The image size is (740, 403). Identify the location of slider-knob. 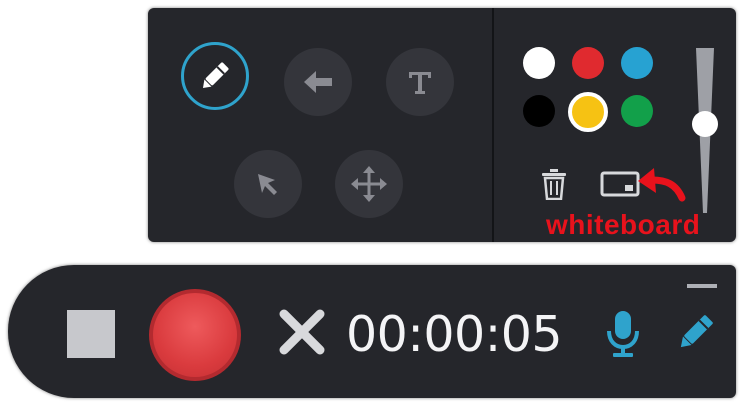
(705, 124).